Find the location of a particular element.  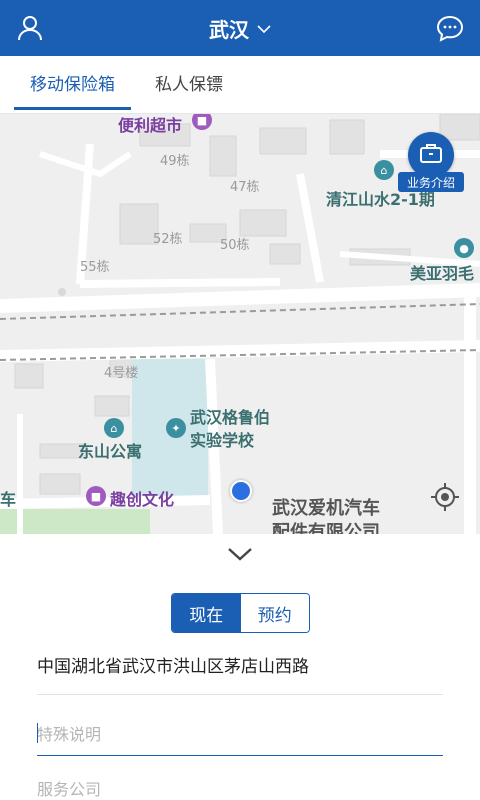

poi-store-label: 便利超市 is located at coordinates (150, 125).